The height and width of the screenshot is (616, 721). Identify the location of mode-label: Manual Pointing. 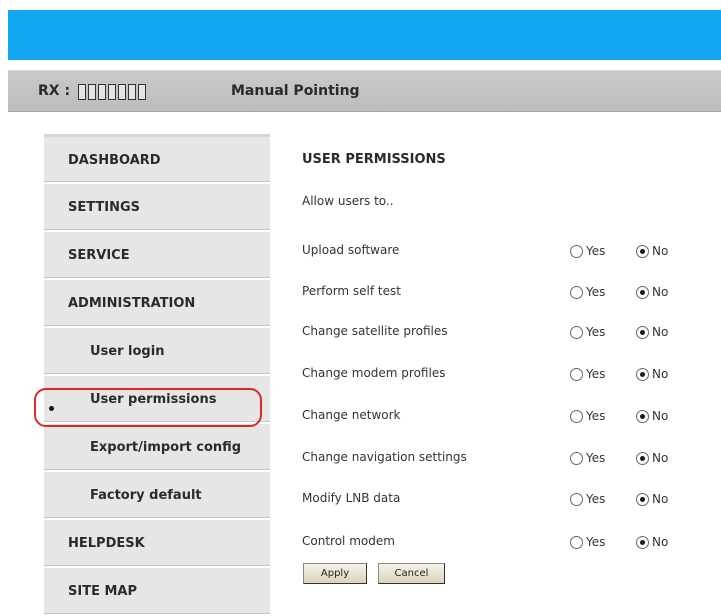
(295, 91).